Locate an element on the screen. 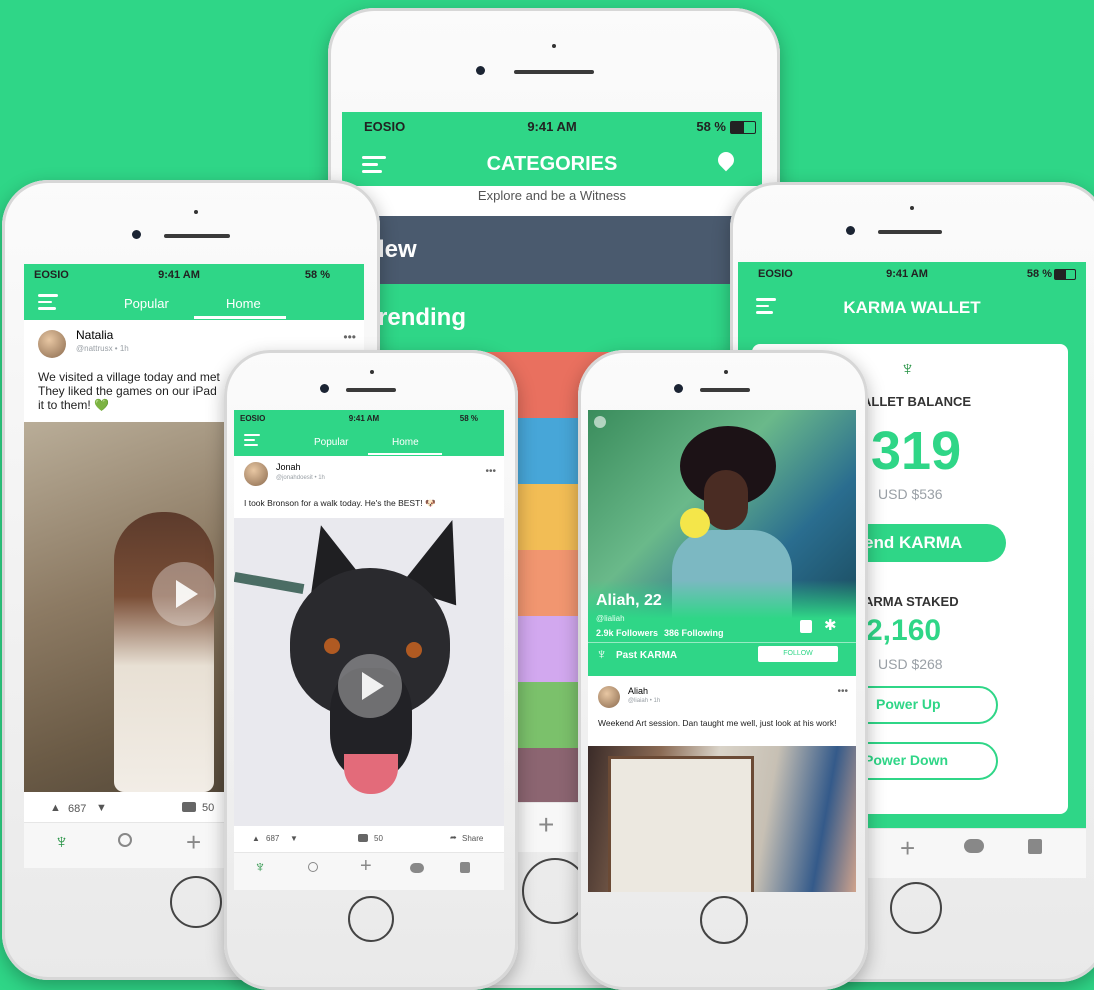 The height and width of the screenshot is (990, 1094). leash is located at coordinates (269, 583).